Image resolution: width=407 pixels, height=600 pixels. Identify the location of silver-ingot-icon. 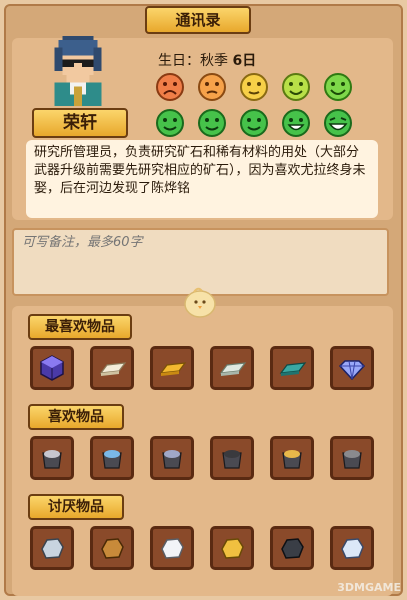
(233, 369).